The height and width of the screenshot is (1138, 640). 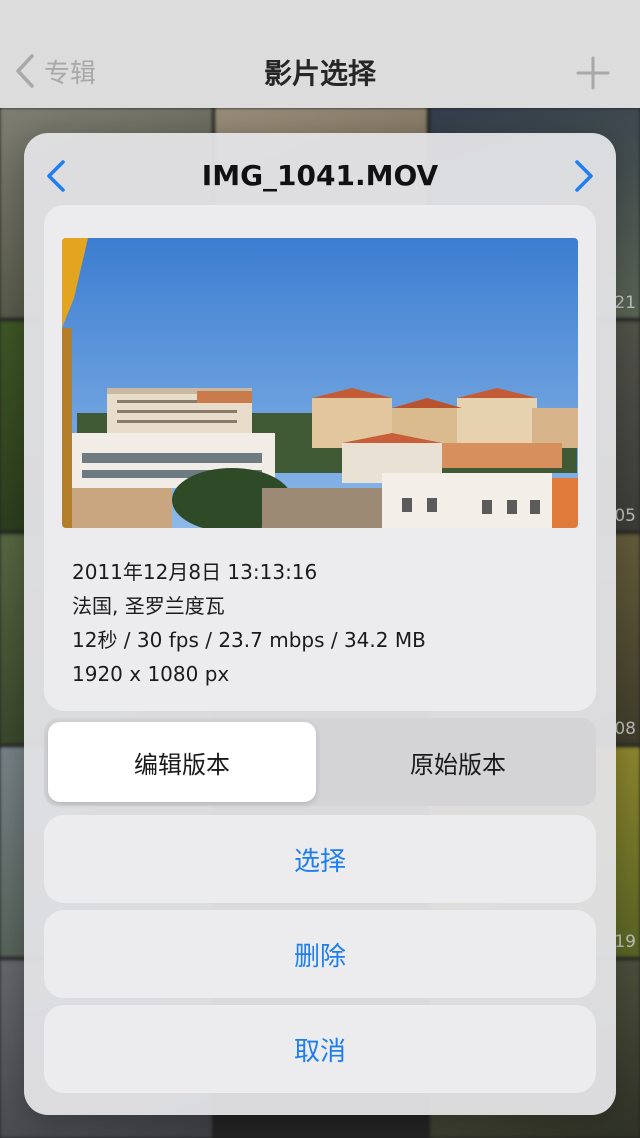 I want to click on dialog-title: IMG_1041.MOV, so click(x=320, y=175).